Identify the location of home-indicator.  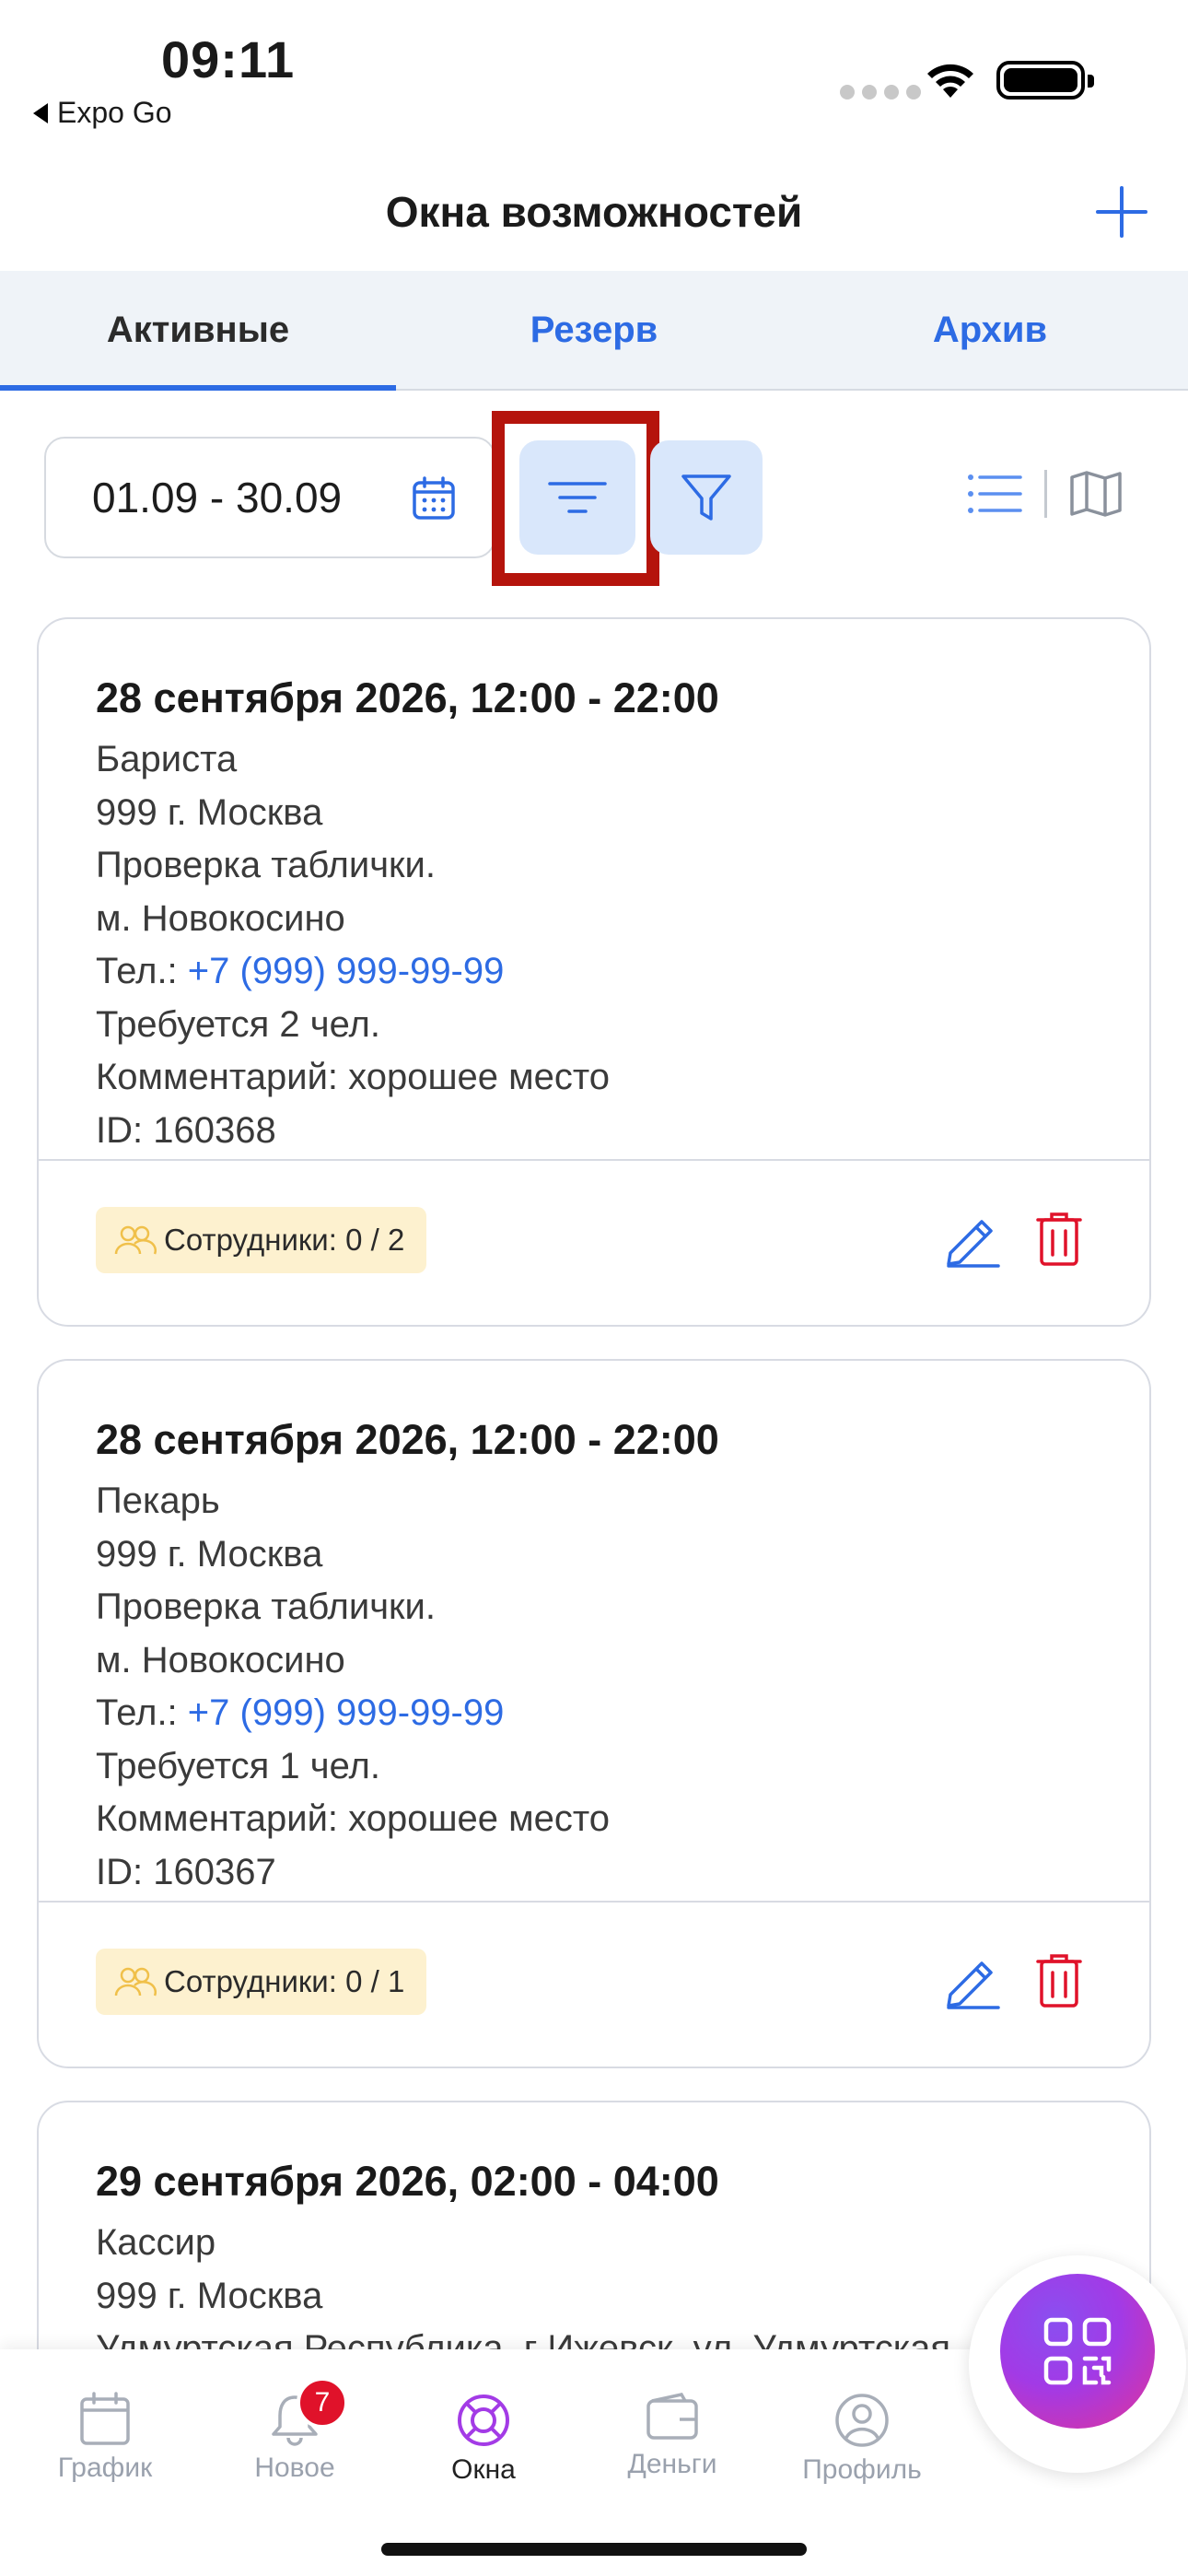
(594, 2549).